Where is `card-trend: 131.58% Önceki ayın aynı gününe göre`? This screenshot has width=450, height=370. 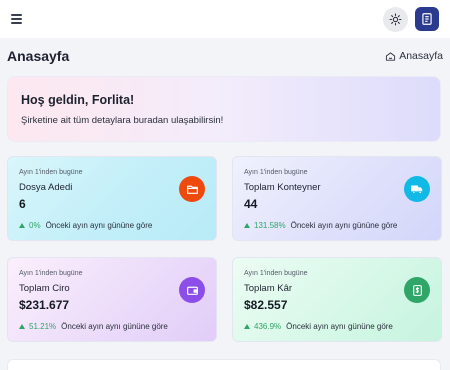 card-trend: 131.58% Önceki ayın aynı gününe göre is located at coordinates (320, 225).